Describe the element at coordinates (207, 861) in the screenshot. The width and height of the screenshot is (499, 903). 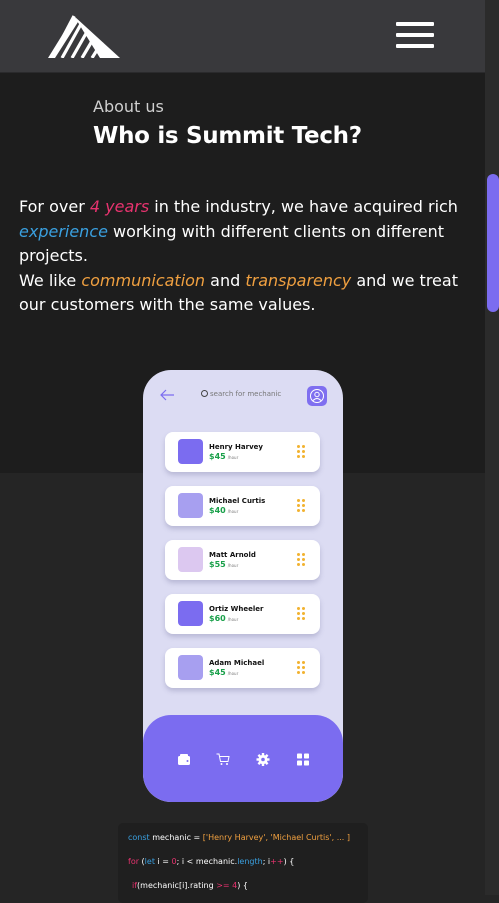
I see `code-token: ; i < mechanic.` at that location.